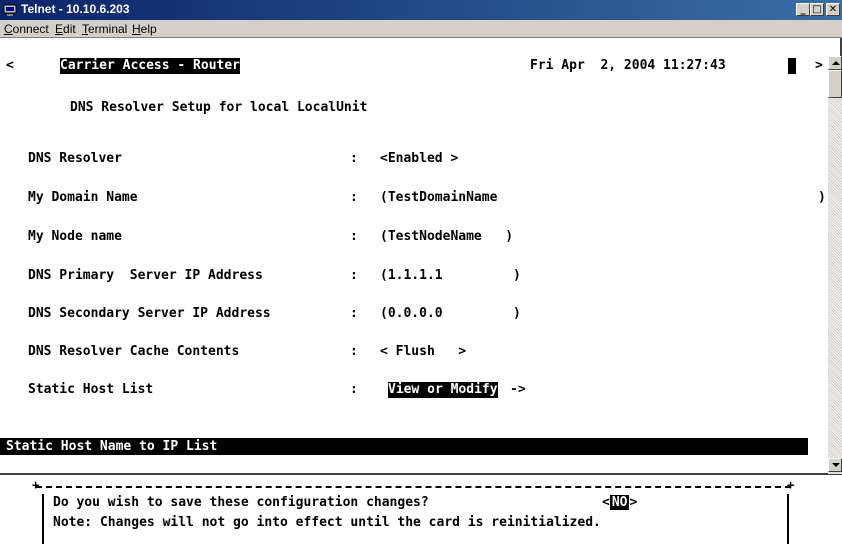  I want to click on menu-connect: Connect, so click(26, 29).